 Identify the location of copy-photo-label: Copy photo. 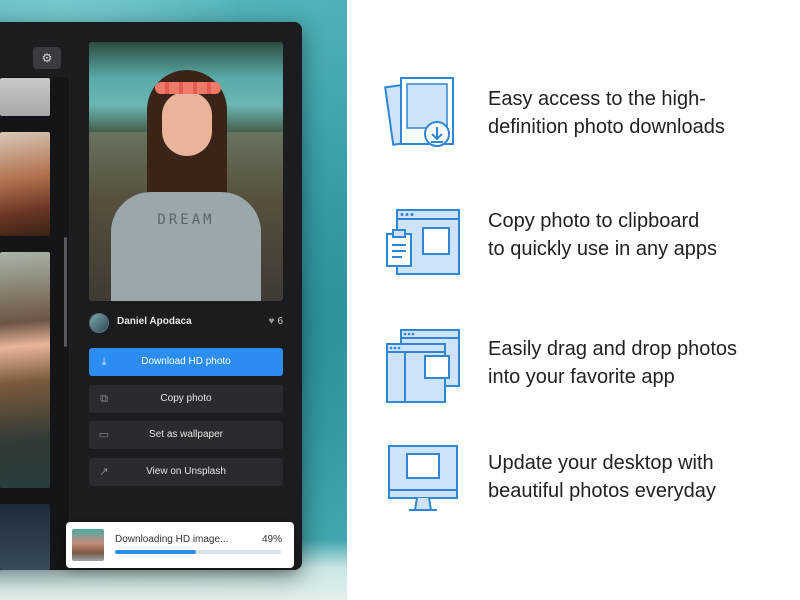
(186, 398).